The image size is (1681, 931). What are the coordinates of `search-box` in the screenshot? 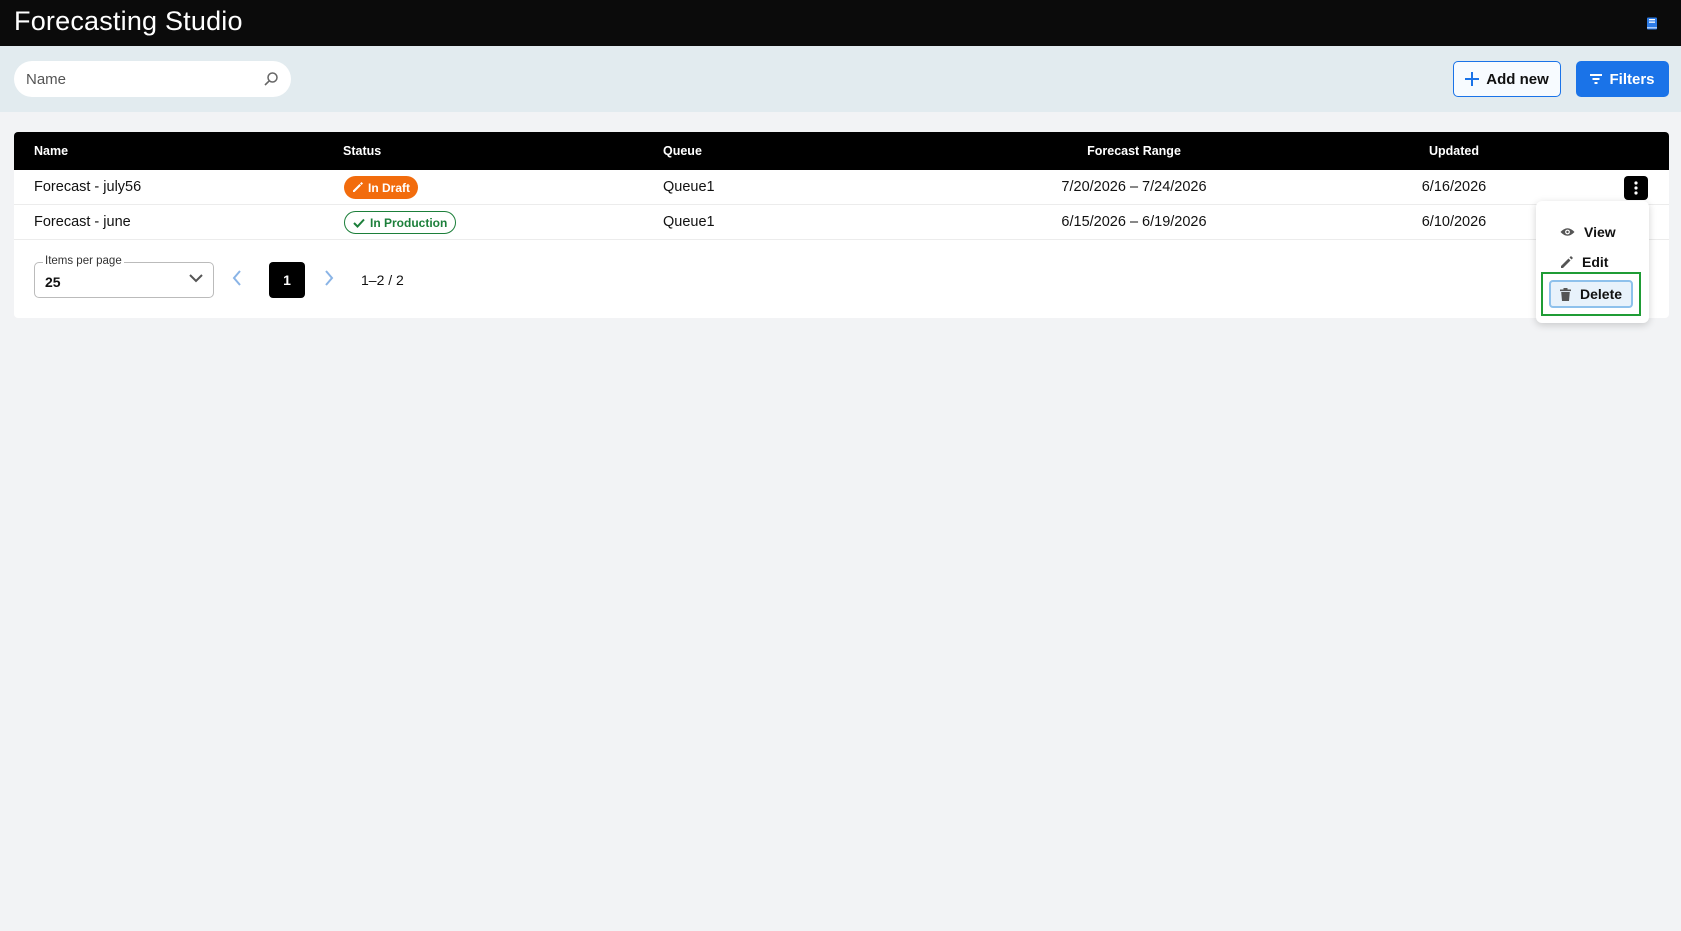 It's located at (152, 79).